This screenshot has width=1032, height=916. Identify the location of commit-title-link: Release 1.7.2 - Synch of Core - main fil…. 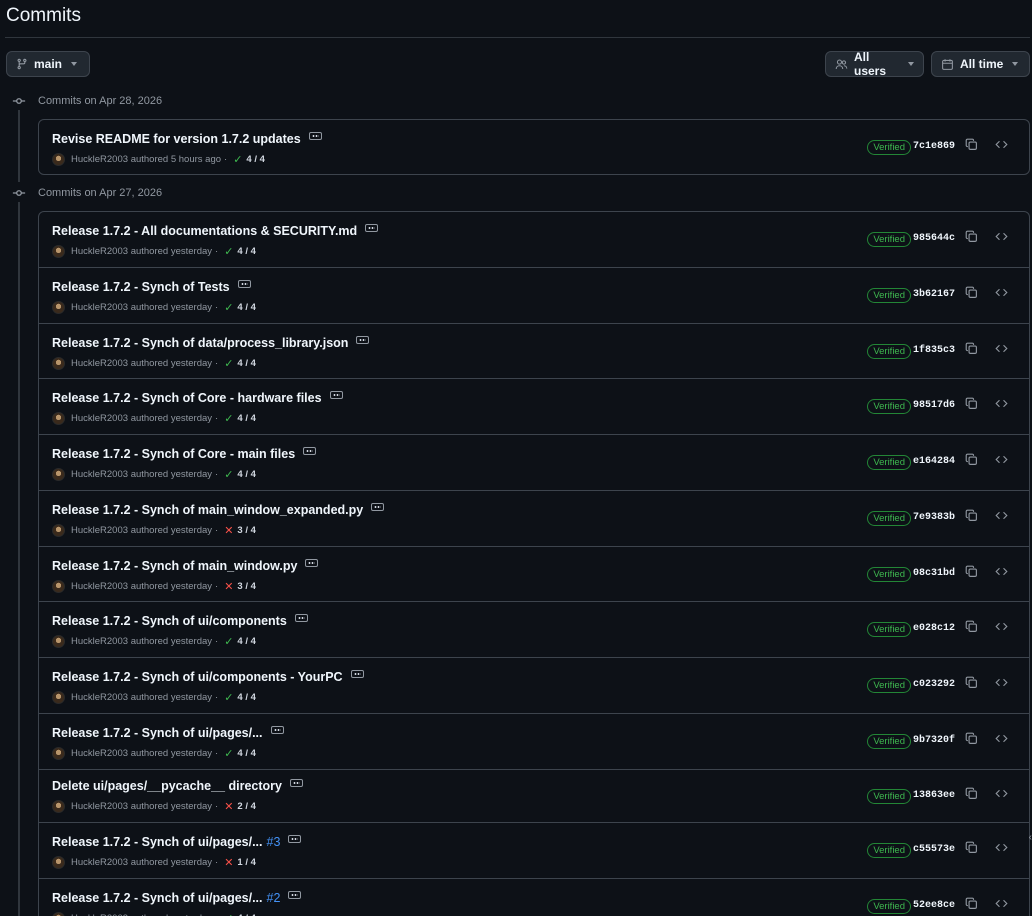
(184, 454).